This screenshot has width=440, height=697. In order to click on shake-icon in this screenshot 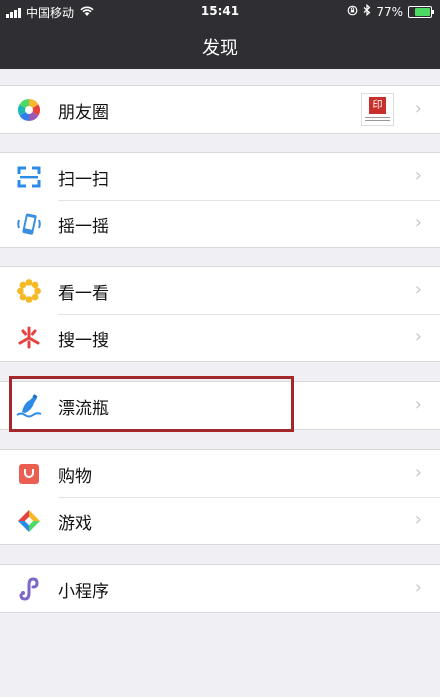, I will do `click(29, 224)`.